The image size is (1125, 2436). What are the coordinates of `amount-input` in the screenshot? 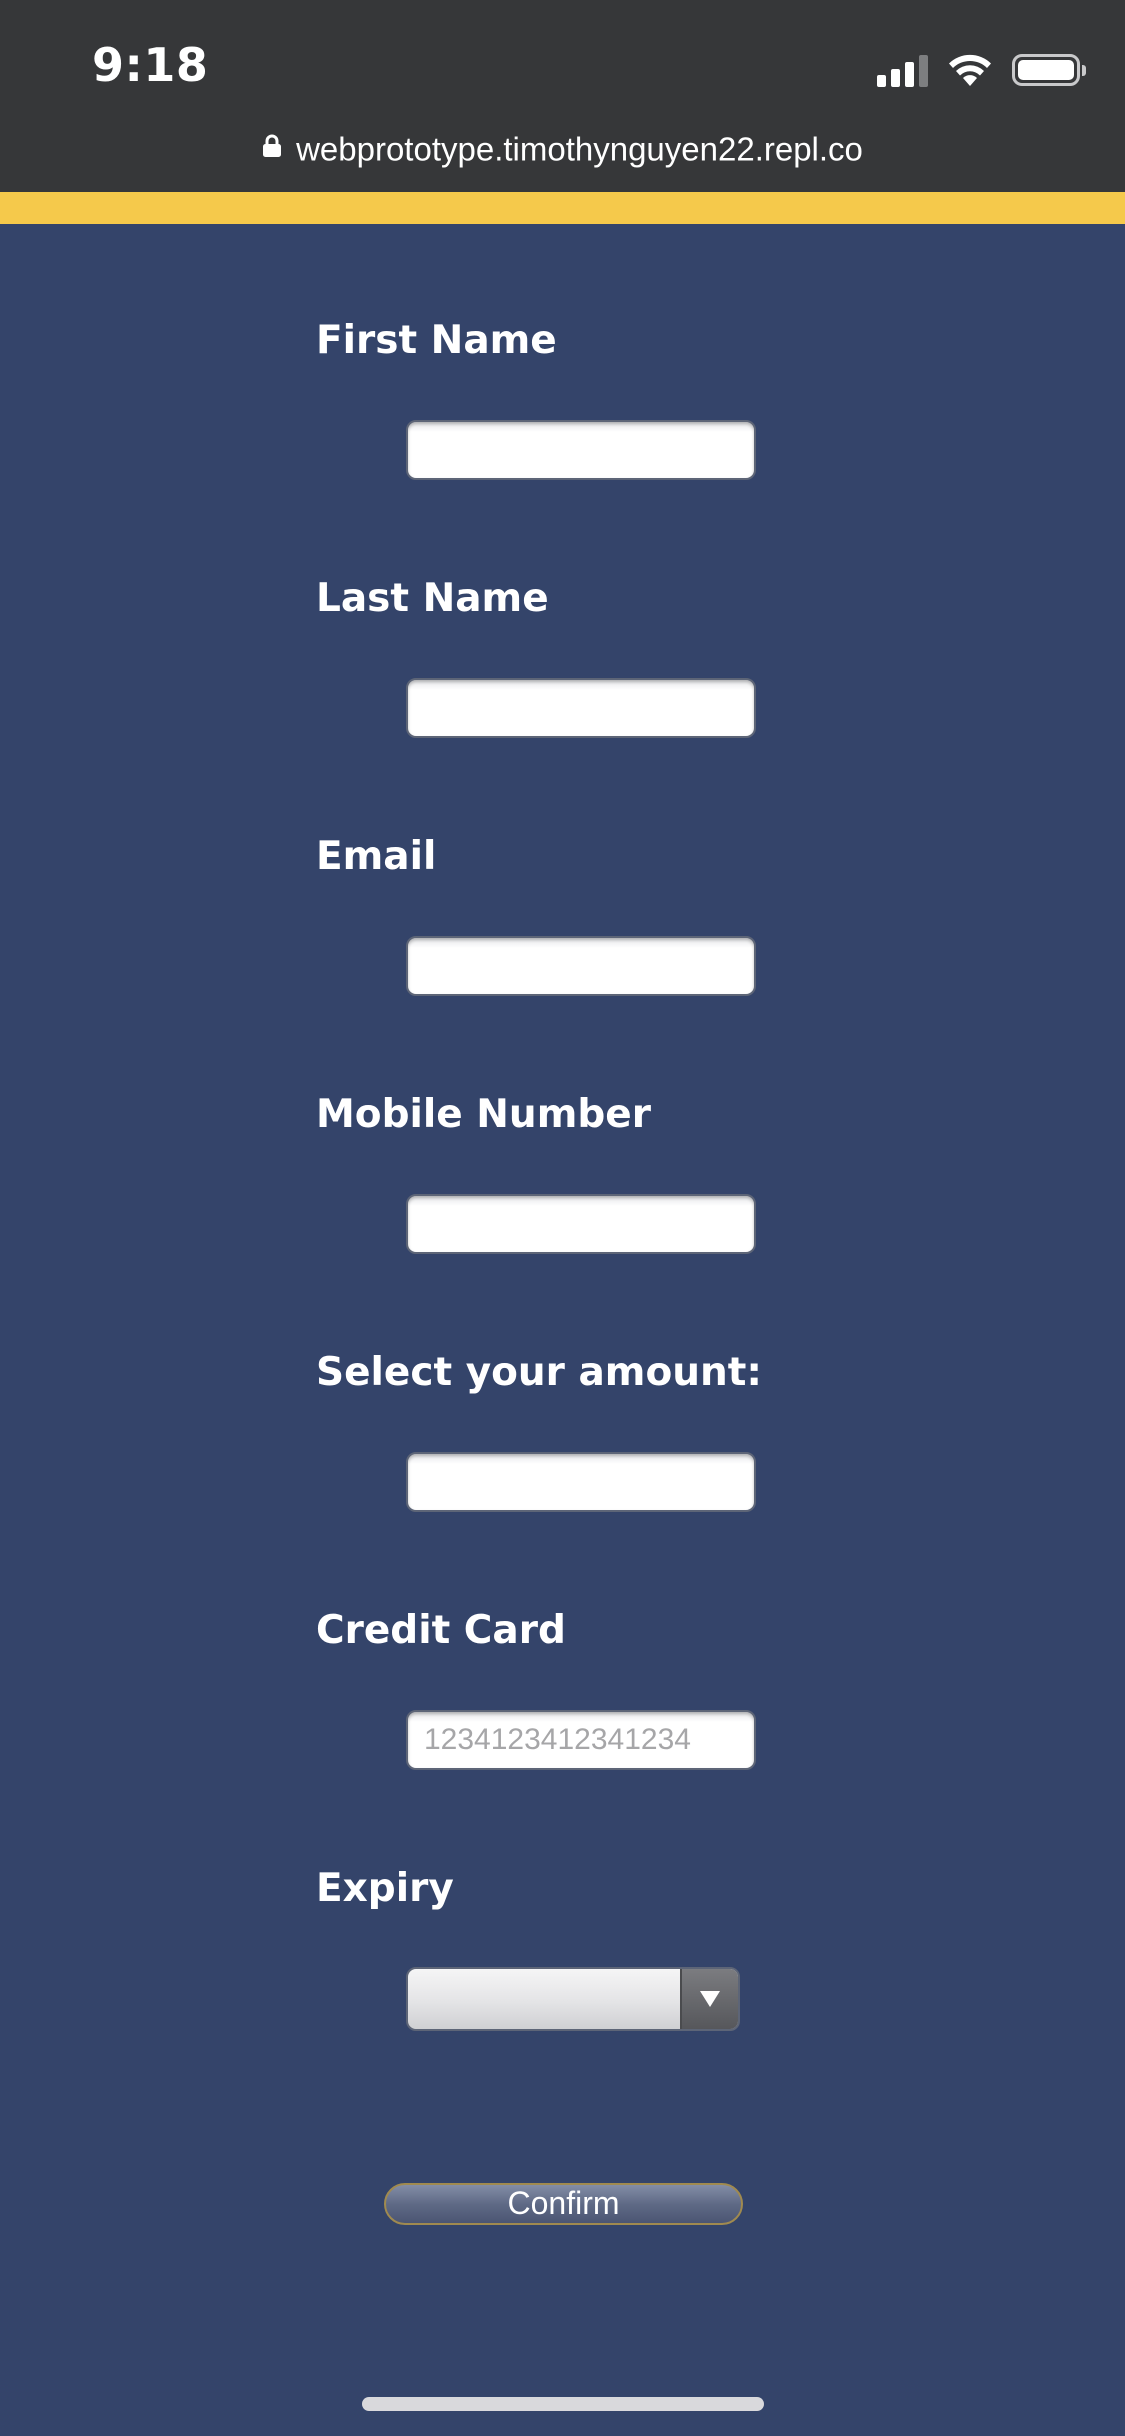 It's located at (581, 1482).